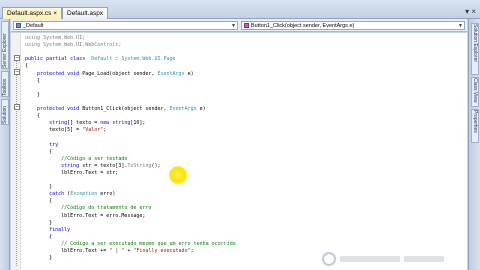  What do you see at coordinates (156, 165) in the screenshot?
I see `code-token: ();` at bounding box center [156, 165].